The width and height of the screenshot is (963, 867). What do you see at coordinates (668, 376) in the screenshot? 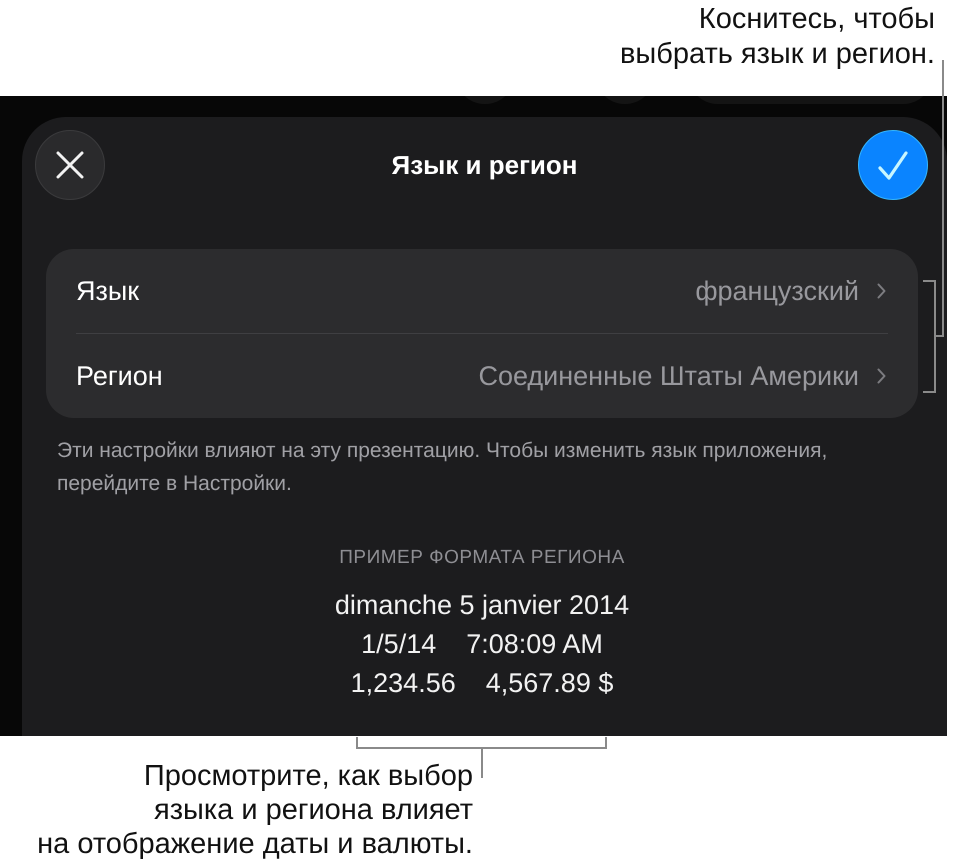
I see `row-value: Соединенные Штаты Америки` at bounding box center [668, 376].